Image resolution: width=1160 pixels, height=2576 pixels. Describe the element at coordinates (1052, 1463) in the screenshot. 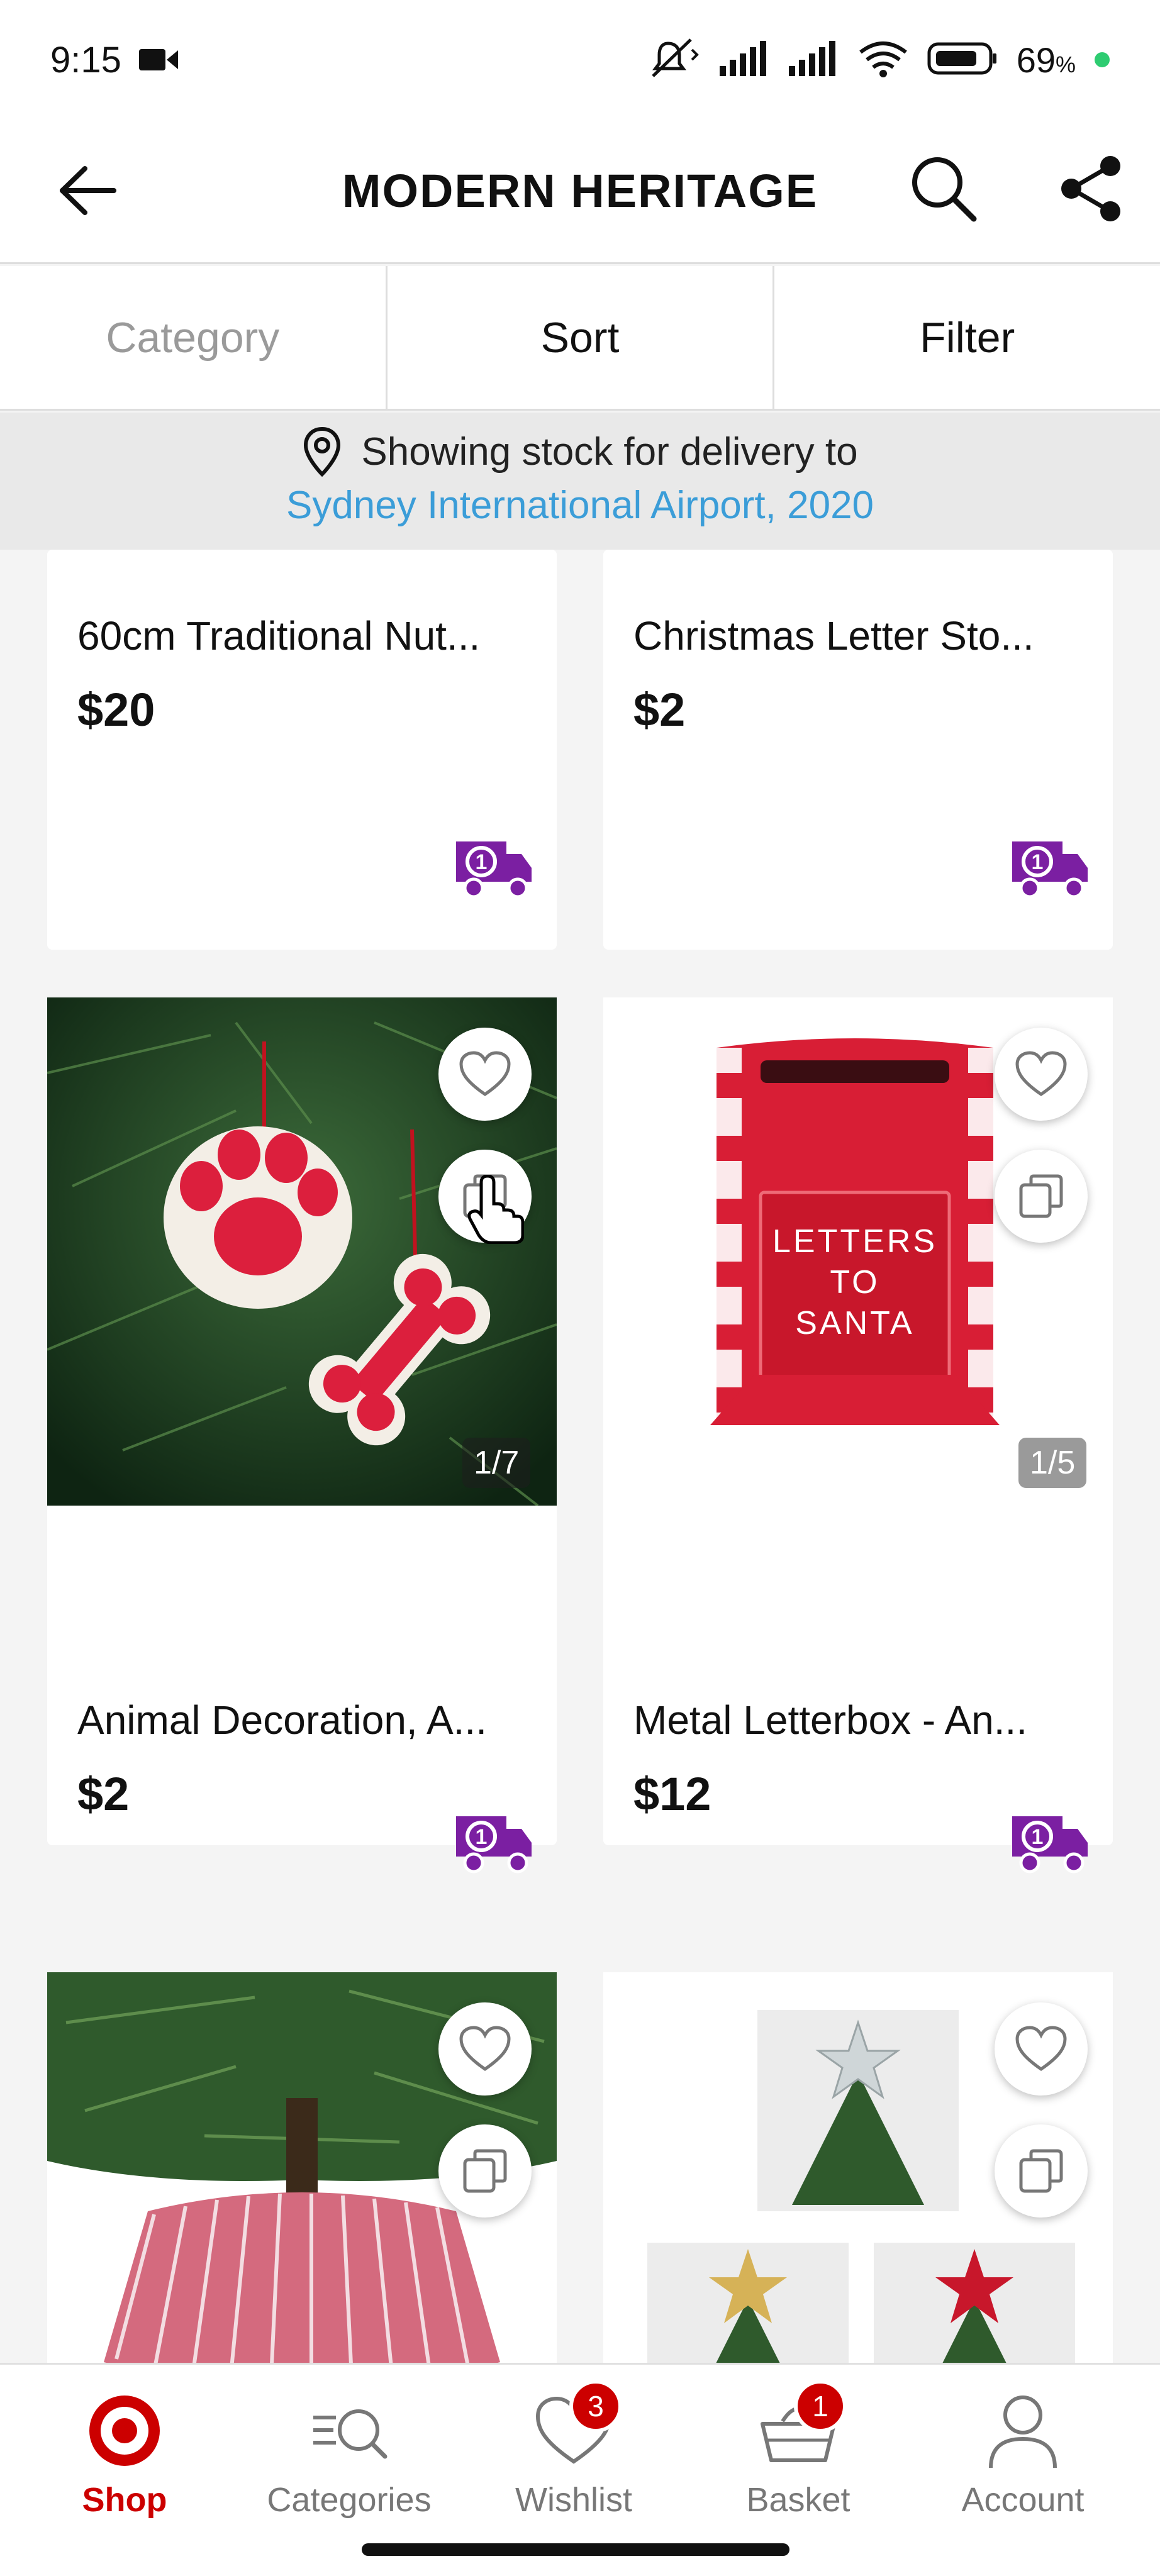

I see `image-counter: 1/5` at that location.